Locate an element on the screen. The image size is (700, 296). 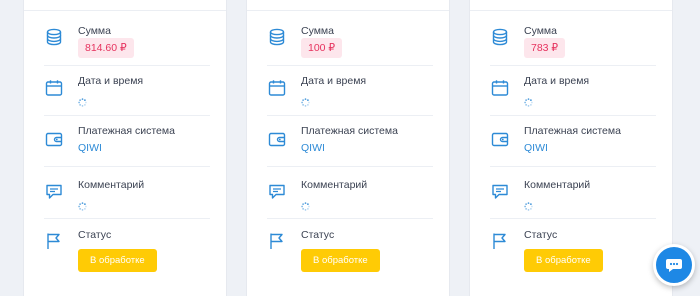
chat-bubble-icon is located at coordinates (674, 265).